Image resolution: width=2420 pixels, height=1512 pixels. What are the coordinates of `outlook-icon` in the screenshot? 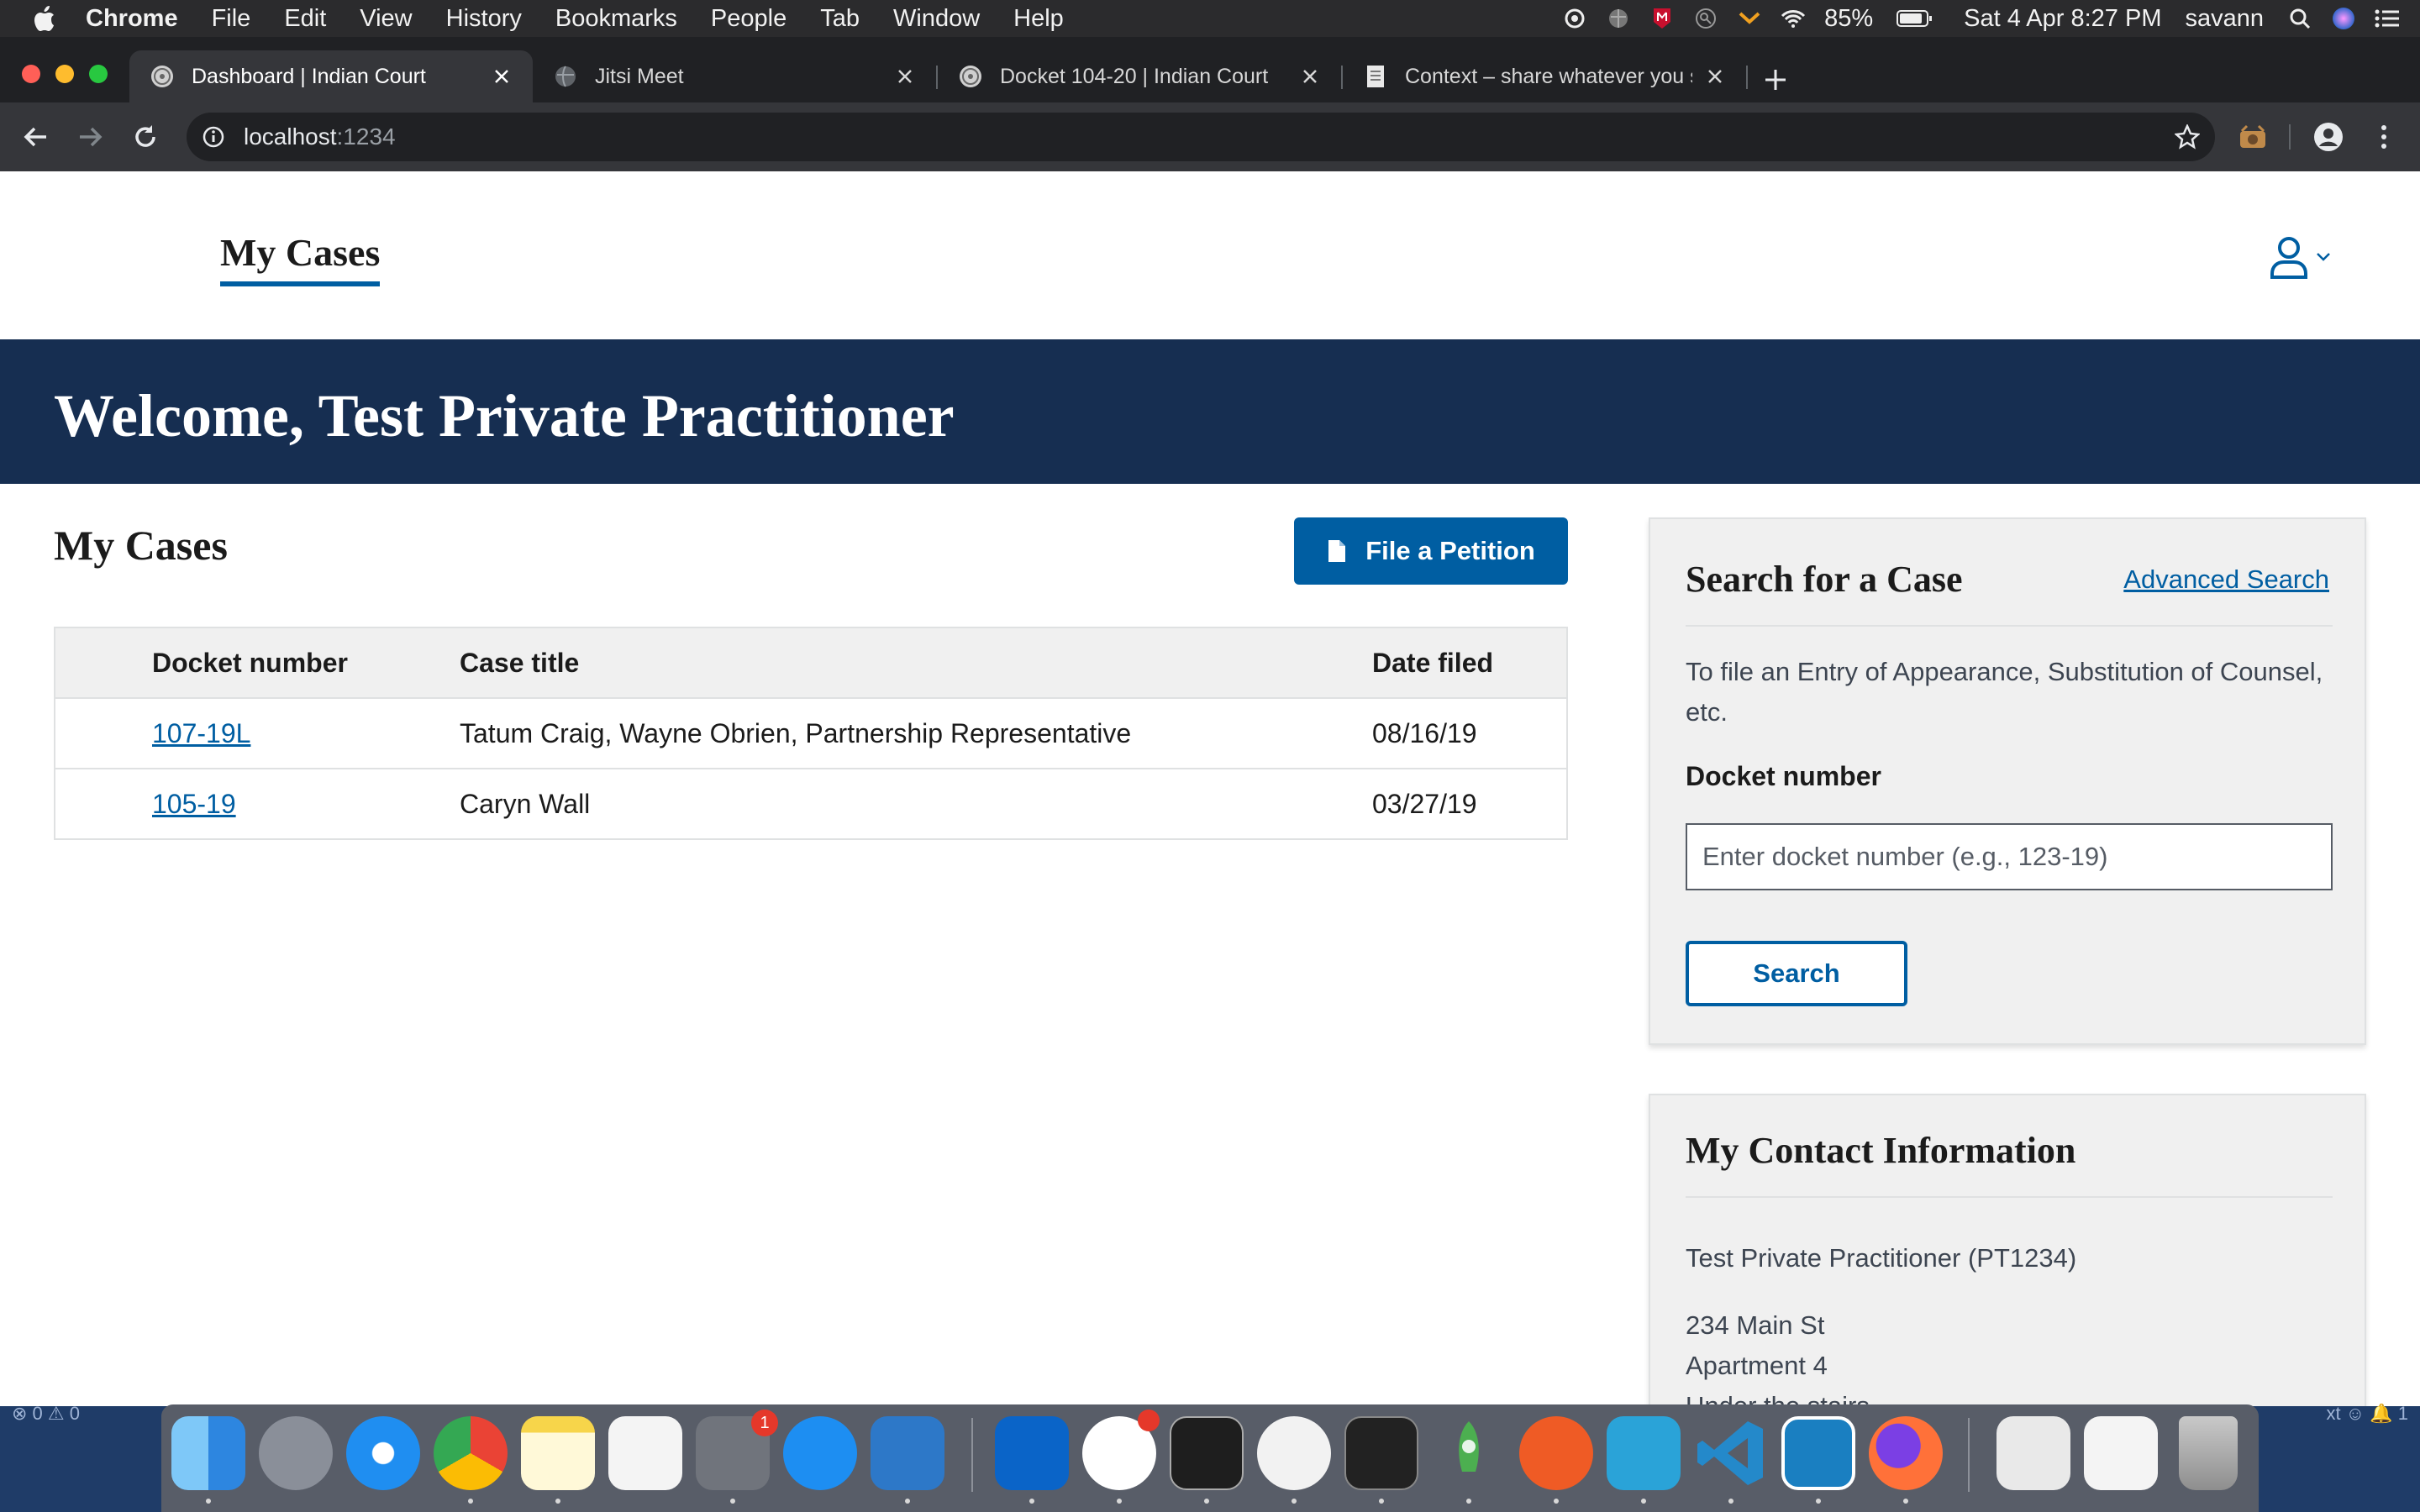 It's located at (1032, 1453).